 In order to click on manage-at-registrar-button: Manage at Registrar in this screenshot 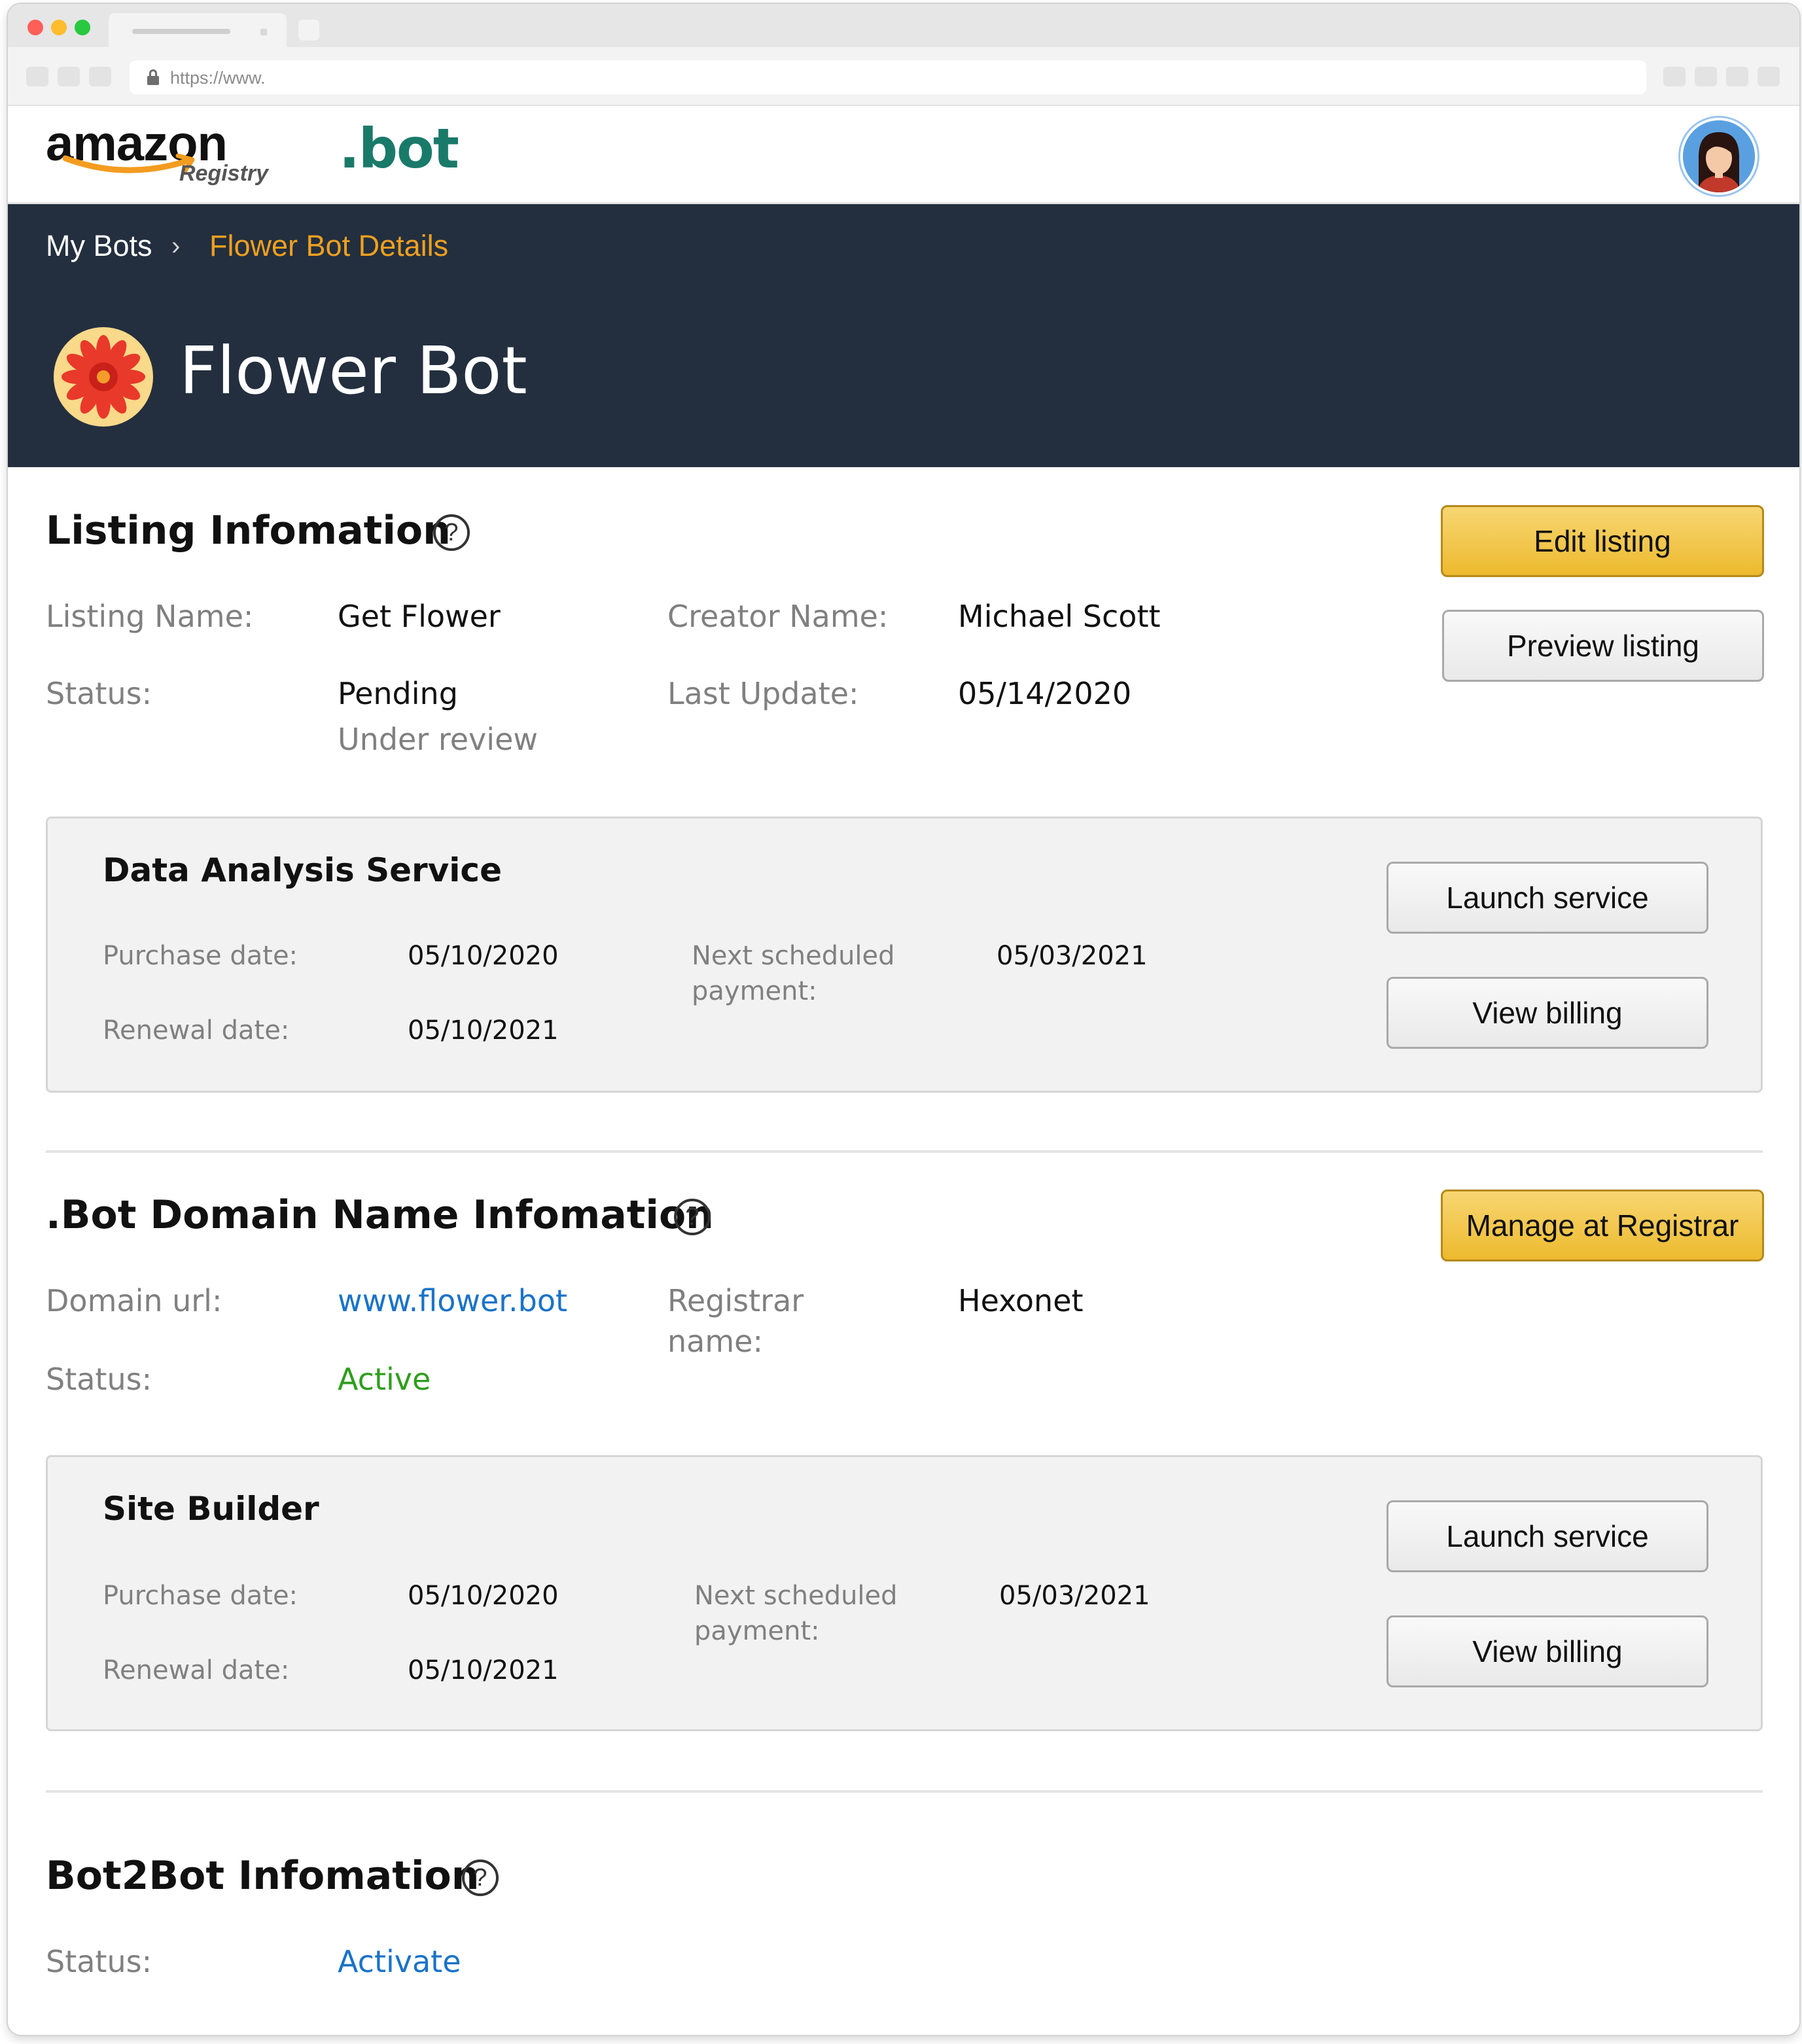, I will do `click(1603, 1225)`.